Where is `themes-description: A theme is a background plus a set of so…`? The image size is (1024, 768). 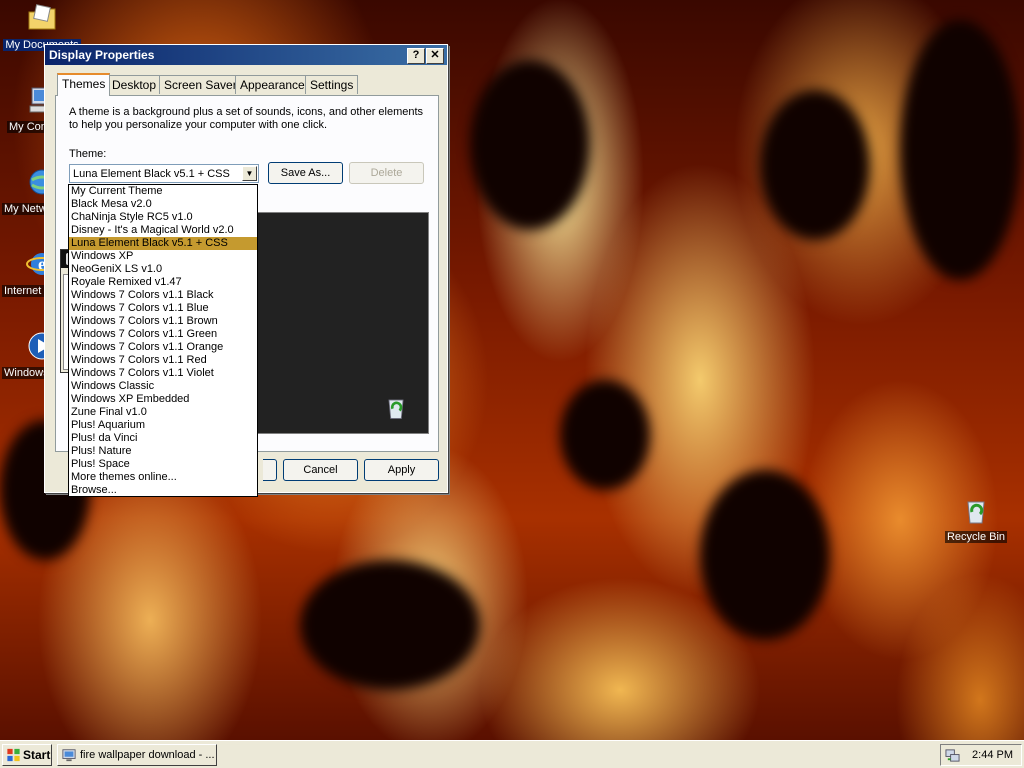
themes-description: A theme is a background plus a set of so… is located at coordinates (246, 118).